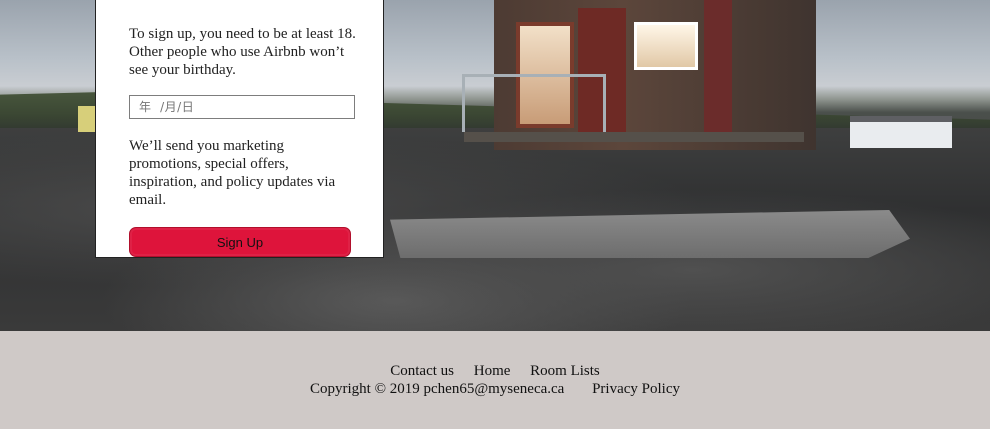  Describe the element at coordinates (437, 389) in the screenshot. I see `footer-copyright: Copyright © 2019 pchen65@myseneca.ca` at that location.